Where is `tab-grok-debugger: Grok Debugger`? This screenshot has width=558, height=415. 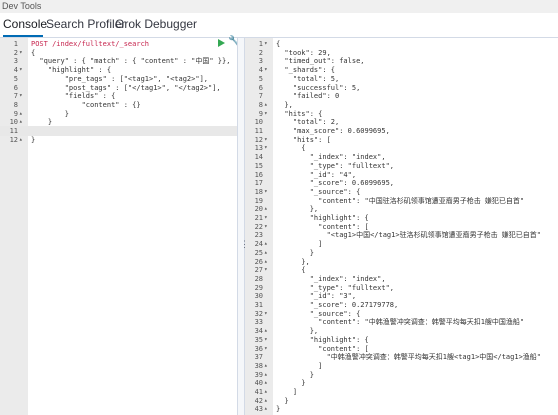 tab-grok-debugger: Grok Debugger is located at coordinates (156, 24).